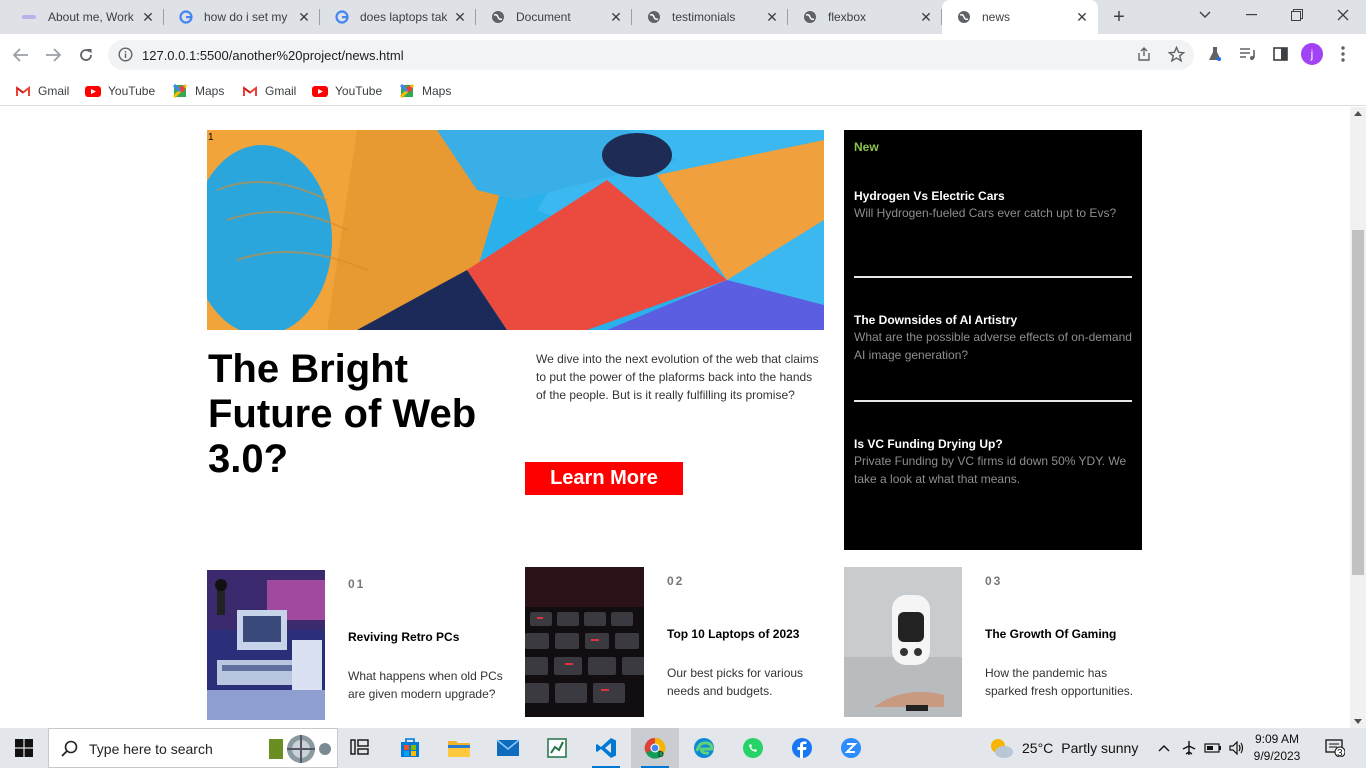 The width and height of the screenshot is (1366, 772). Describe the element at coordinates (993, 320) in the screenshot. I see `sidebar-article-title: The Downsides of AI Artistry` at that location.